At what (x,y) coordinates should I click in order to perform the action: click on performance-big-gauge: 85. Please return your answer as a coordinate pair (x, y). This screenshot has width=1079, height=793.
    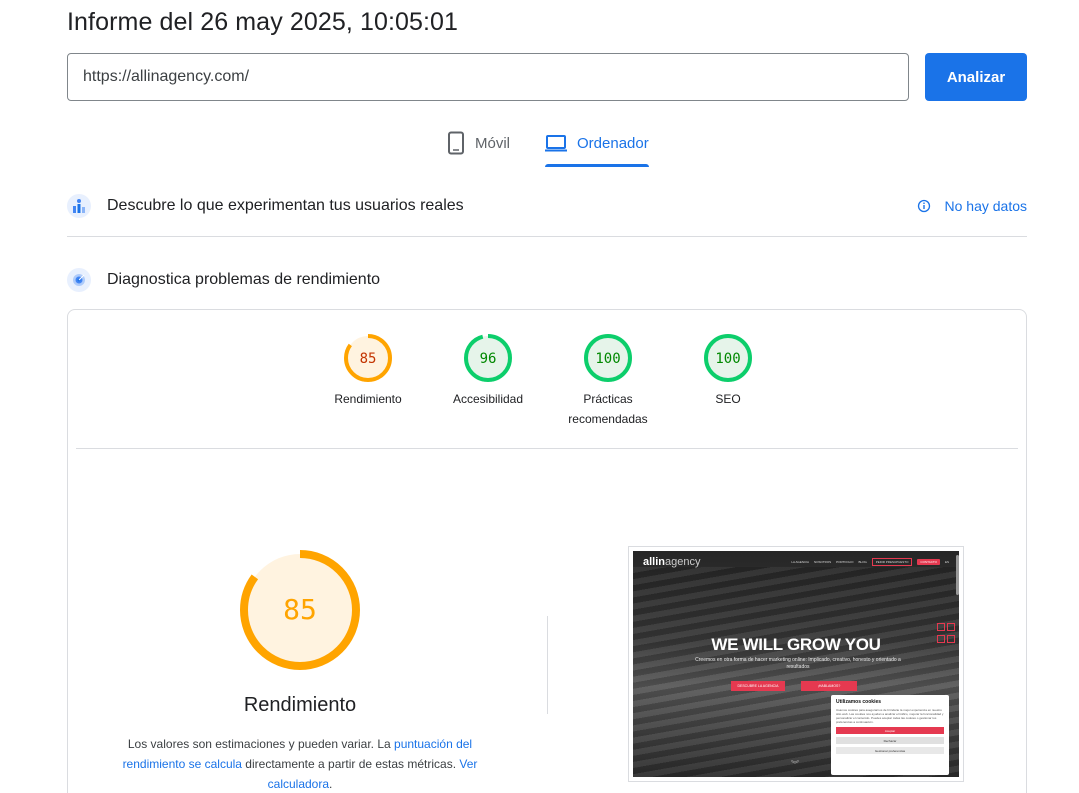
    Looking at the image, I should click on (300, 610).